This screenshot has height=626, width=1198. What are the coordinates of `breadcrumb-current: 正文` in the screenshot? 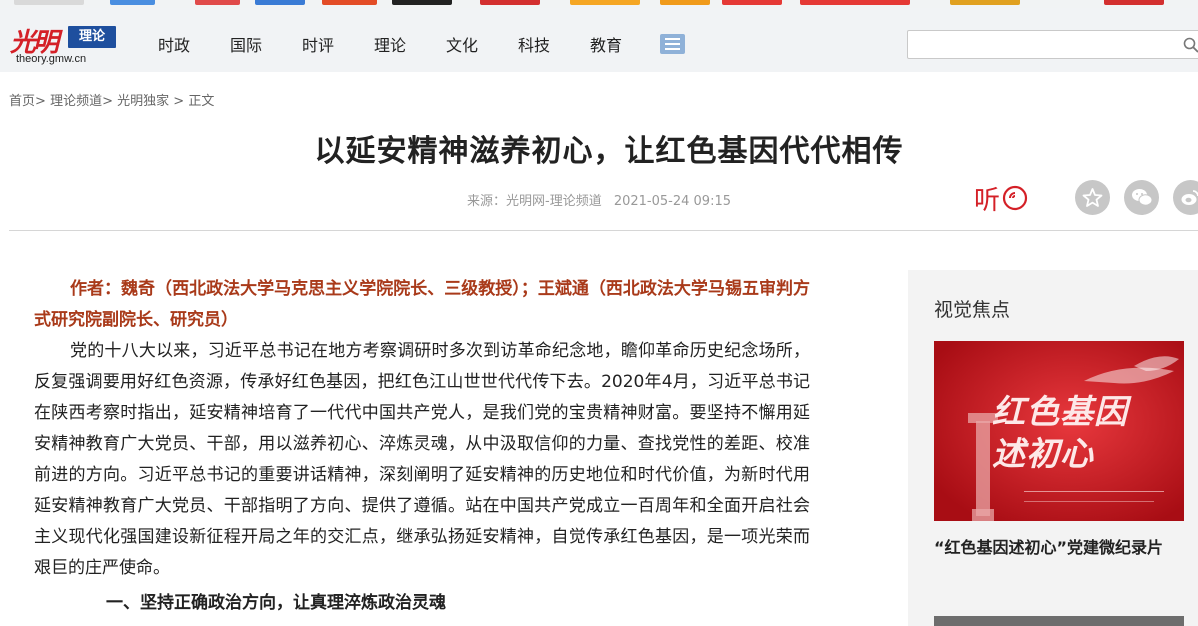 It's located at (201, 101).